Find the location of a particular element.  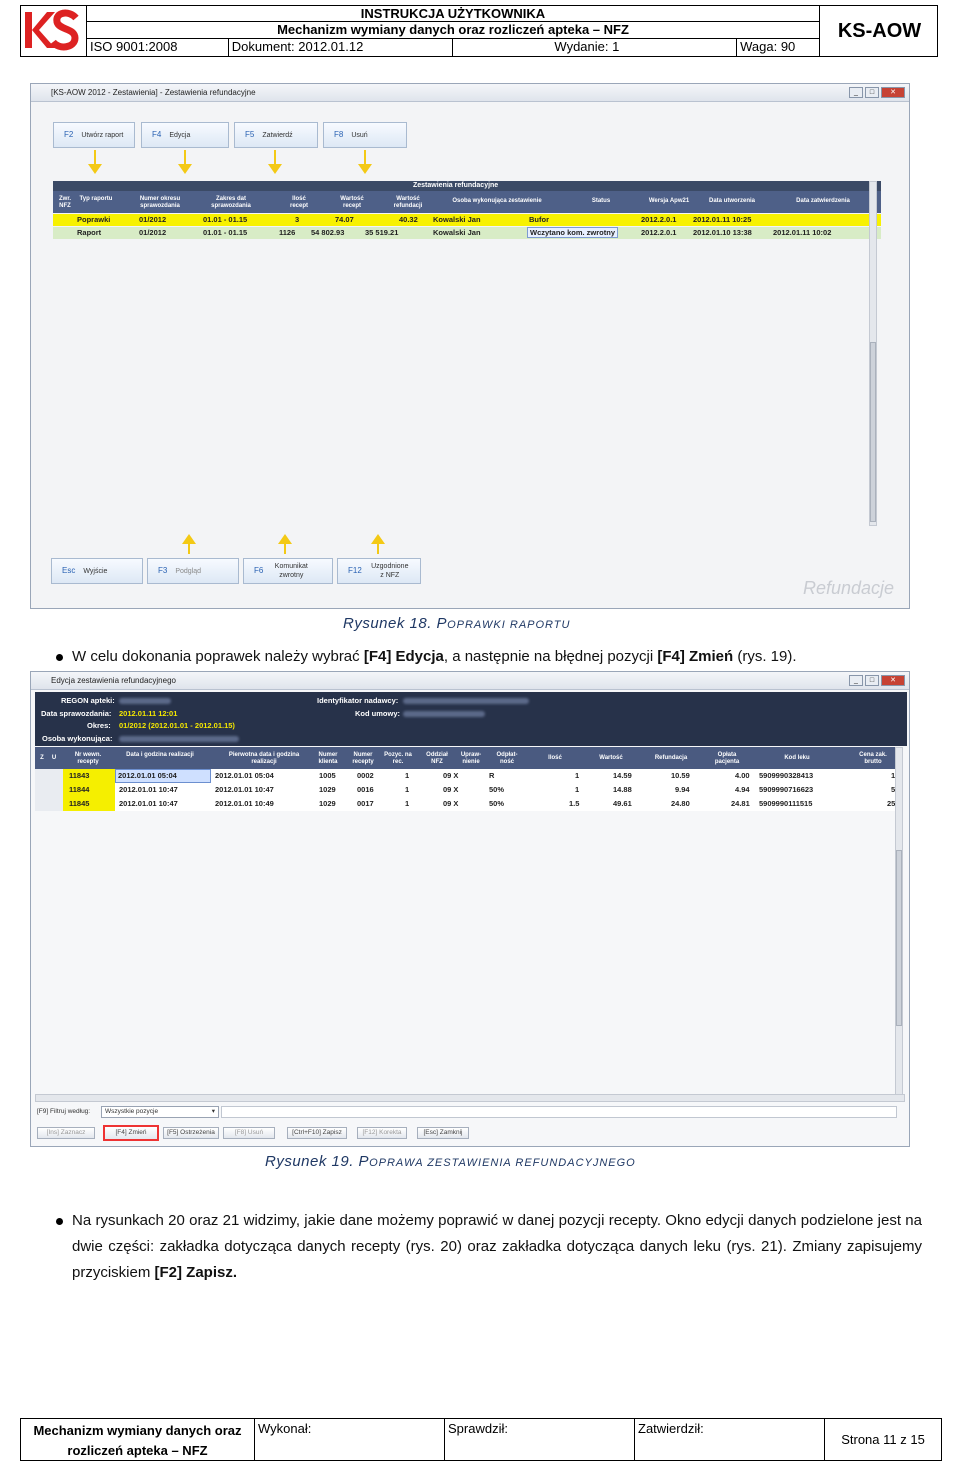

refundacje-watermark: Refundacje is located at coordinates (849, 588).